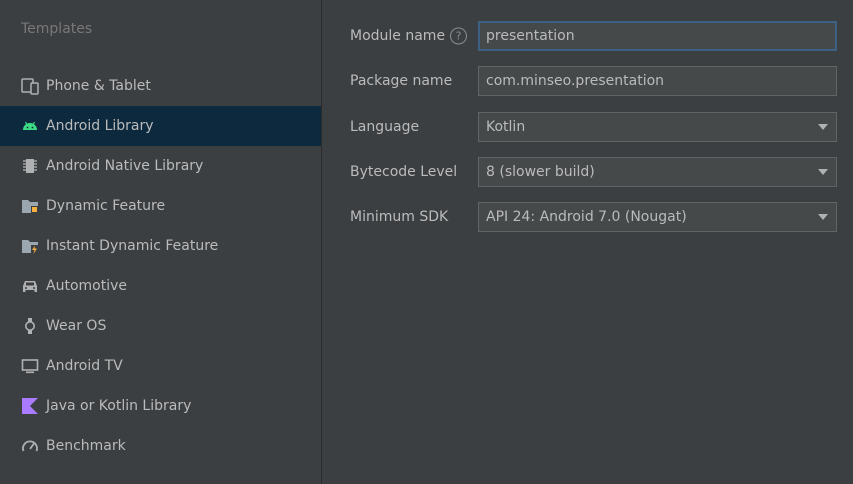 This screenshot has height=484, width=853. Describe the element at coordinates (657, 172) in the screenshot. I see `bytecode-level-dropdown: 8 (slower build)` at that location.